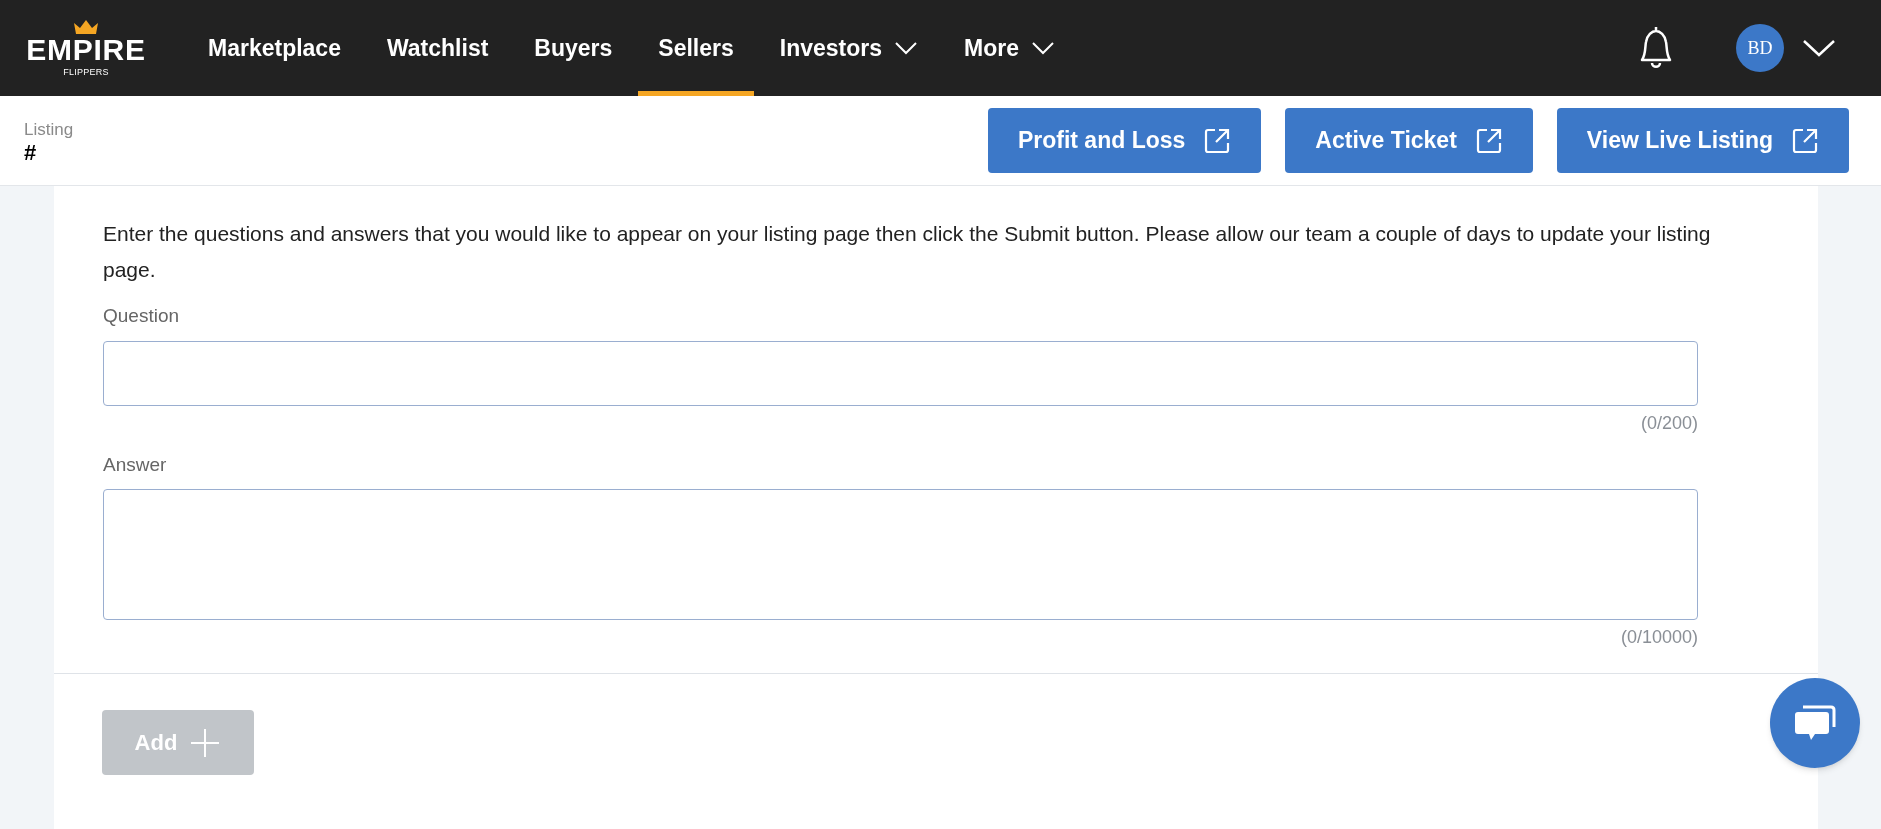 This screenshot has width=1881, height=829. What do you see at coordinates (135, 464) in the screenshot?
I see `field-label: Answer` at bounding box center [135, 464].